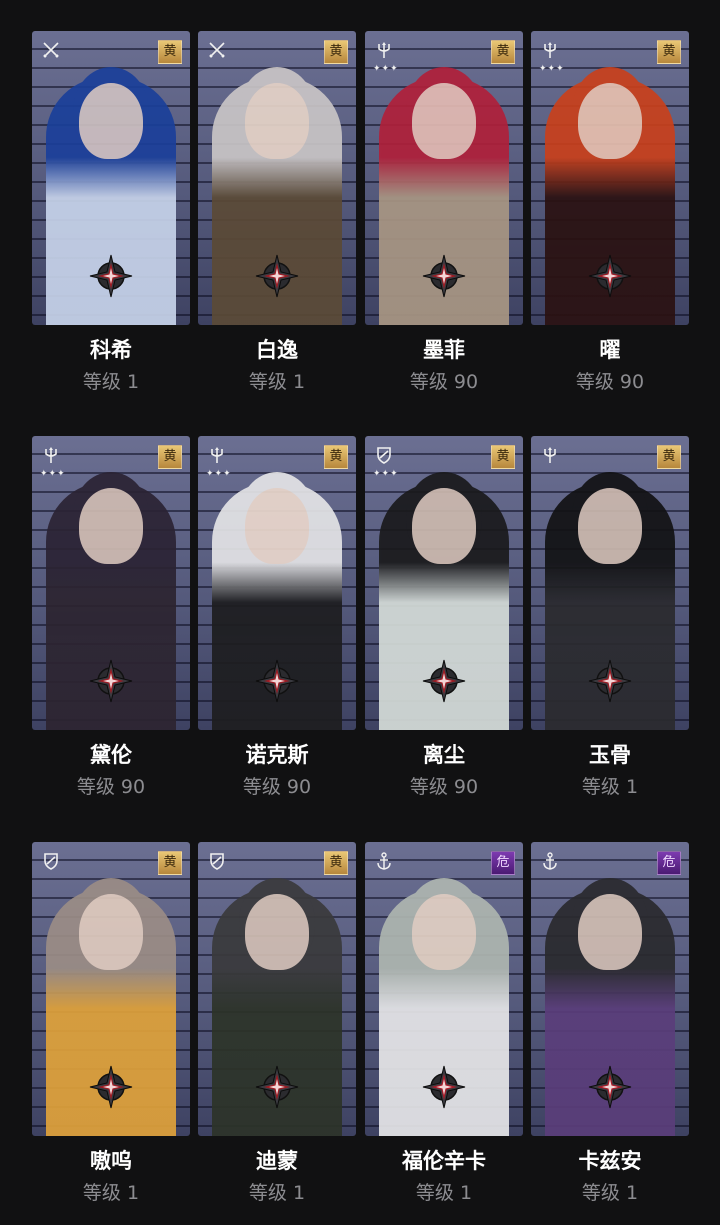 The image size is (720, 1225). I want to click on character-name: 墨菲, so click(444, 350).